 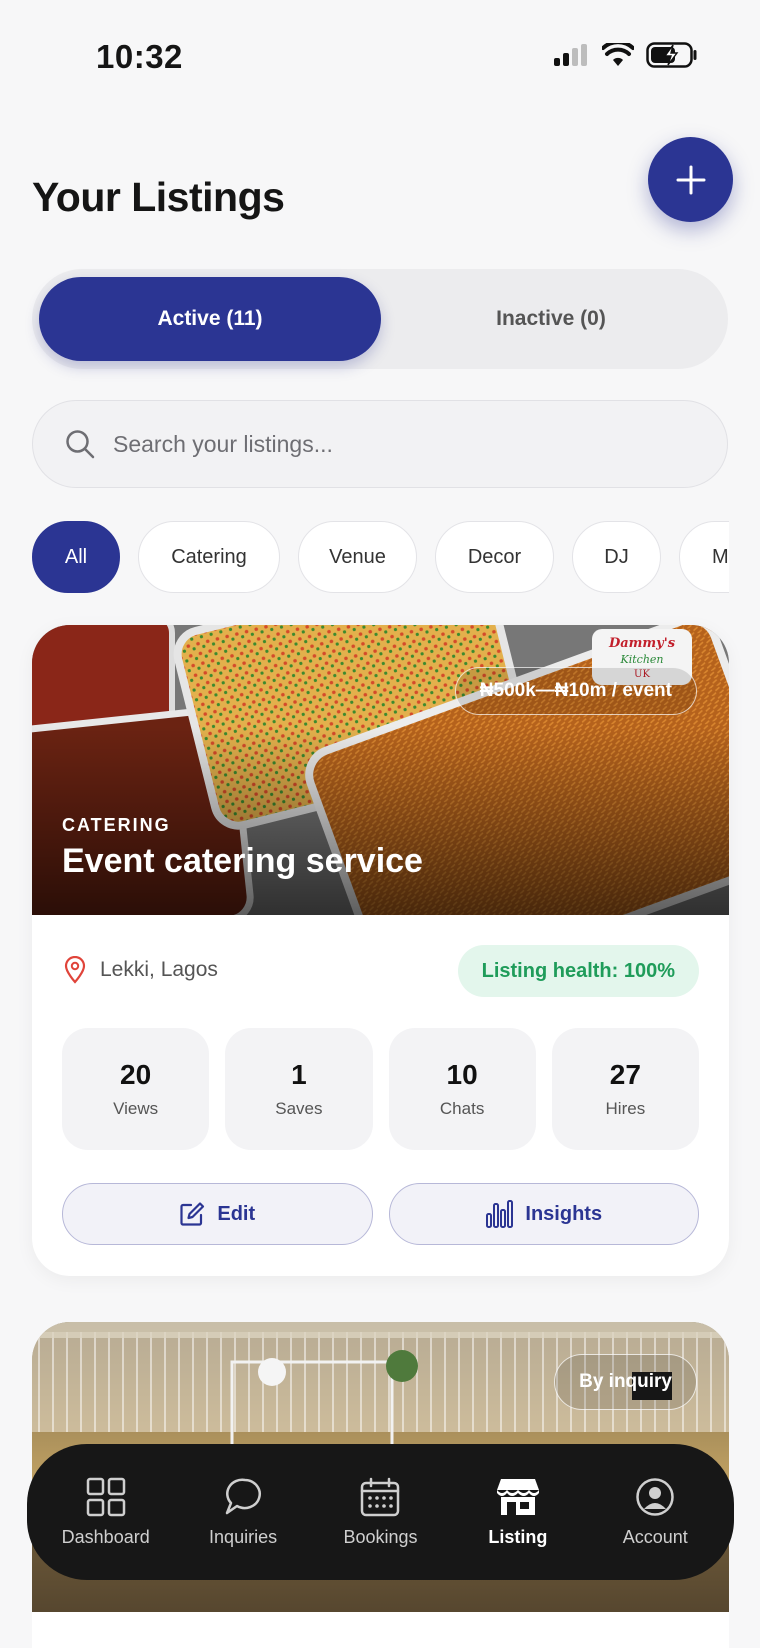 I want to click on nav-item-bookings: Bookings, so click(x=380, y=1512).